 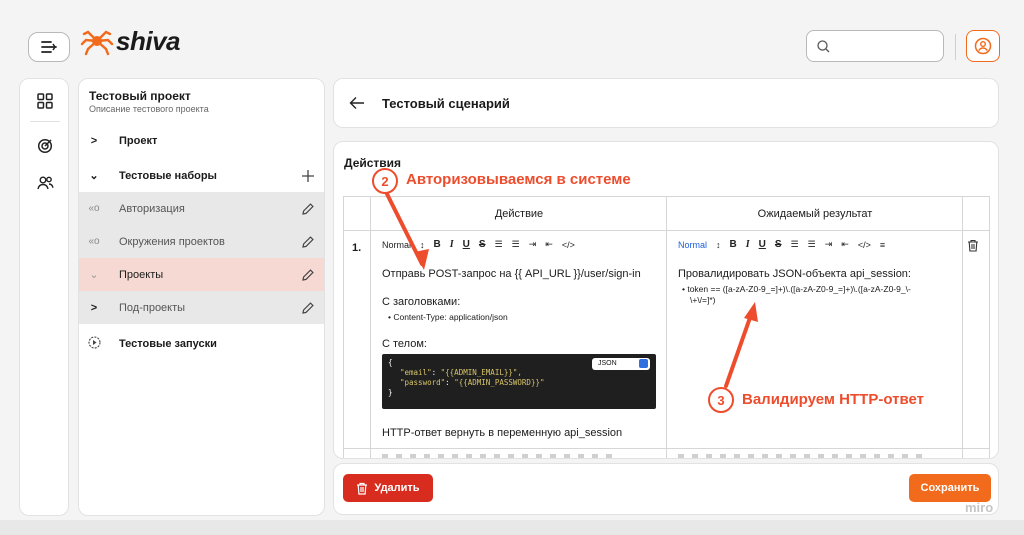 I want to click on annotation-text-2: Авторизовываемся в системе, so click(x=518, y=179).